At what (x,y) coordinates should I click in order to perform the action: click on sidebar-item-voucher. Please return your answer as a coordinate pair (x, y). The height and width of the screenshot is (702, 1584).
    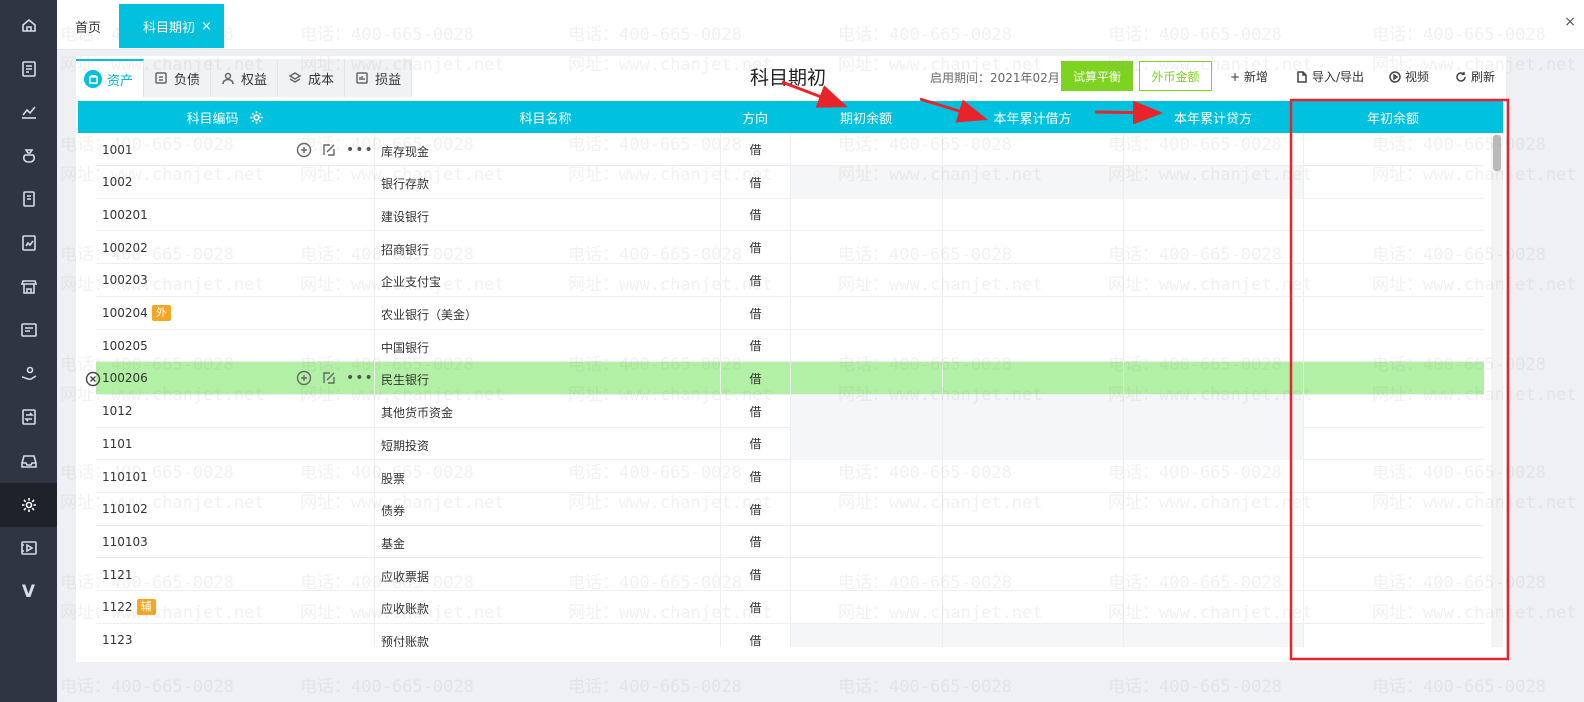
    Looking at the image, I should click on (28, 69).